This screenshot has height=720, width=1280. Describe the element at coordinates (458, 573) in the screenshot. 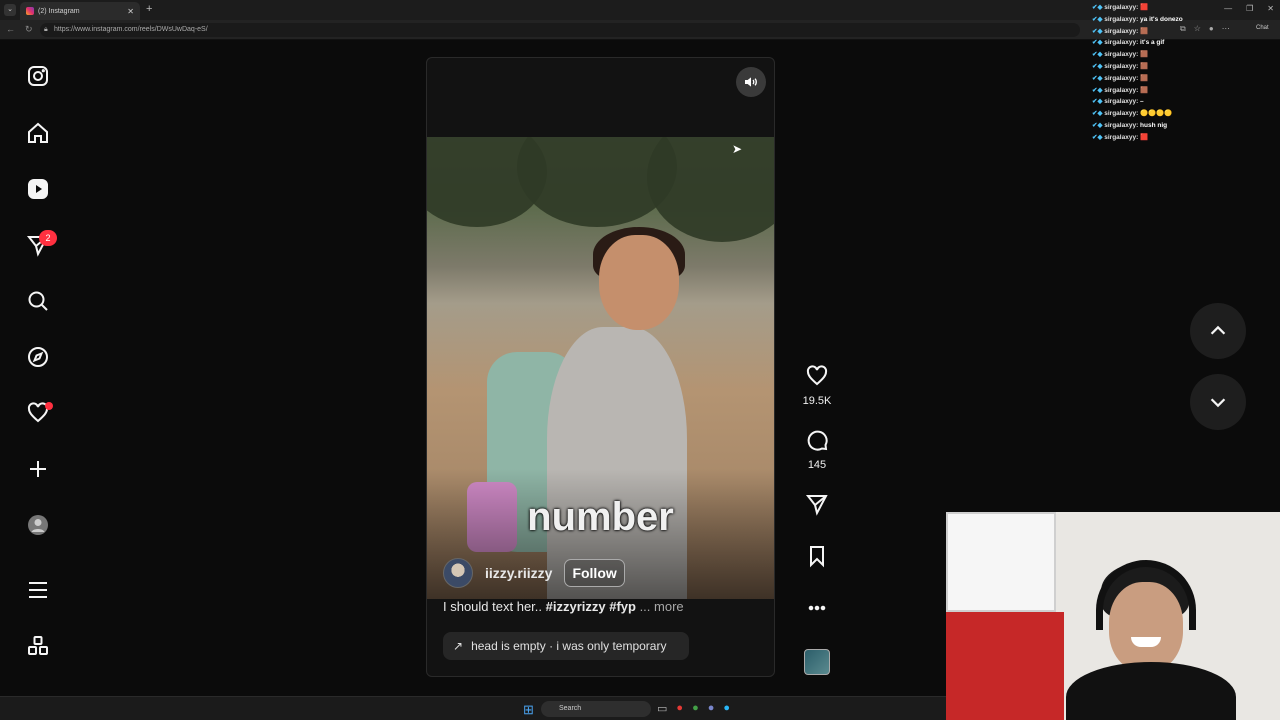

I see `author-avatar` at that location.